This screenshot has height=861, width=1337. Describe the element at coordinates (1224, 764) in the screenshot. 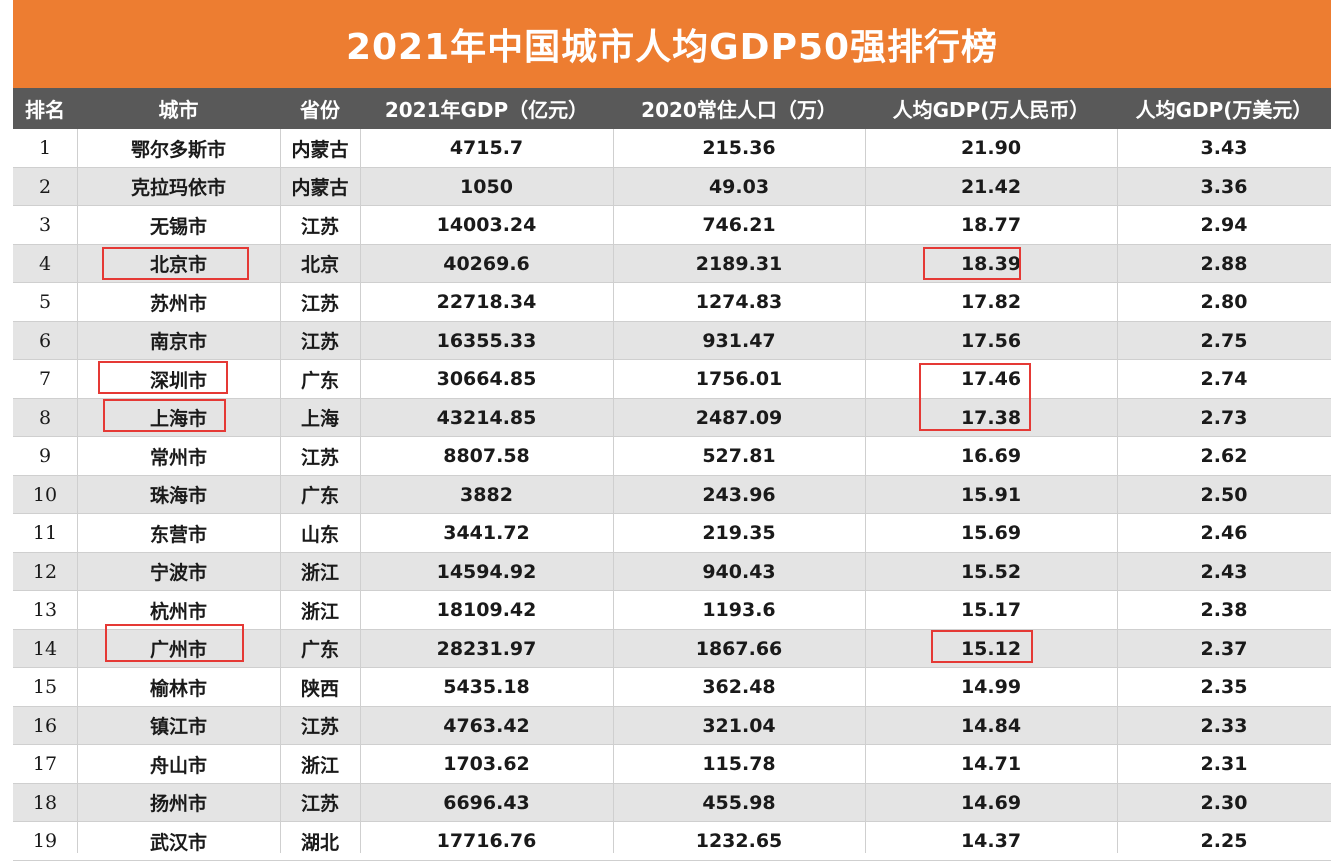

I see `gdp-per-capita-usd-cell: 2.31` at that location.